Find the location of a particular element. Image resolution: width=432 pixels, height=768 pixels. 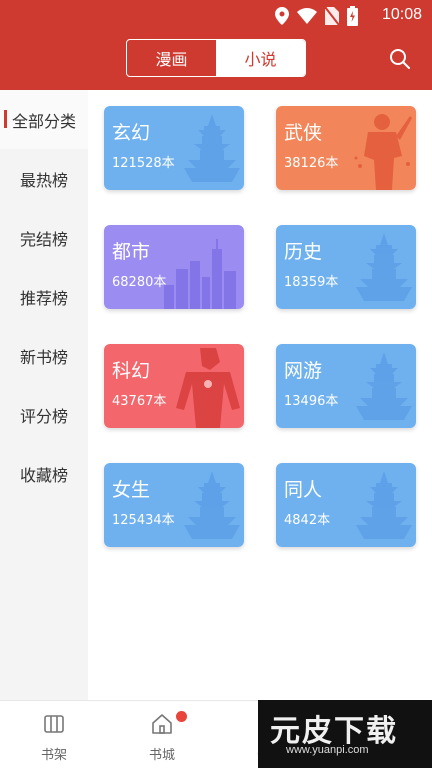

category-count: 18359本 is located at coordinates (311, 282).